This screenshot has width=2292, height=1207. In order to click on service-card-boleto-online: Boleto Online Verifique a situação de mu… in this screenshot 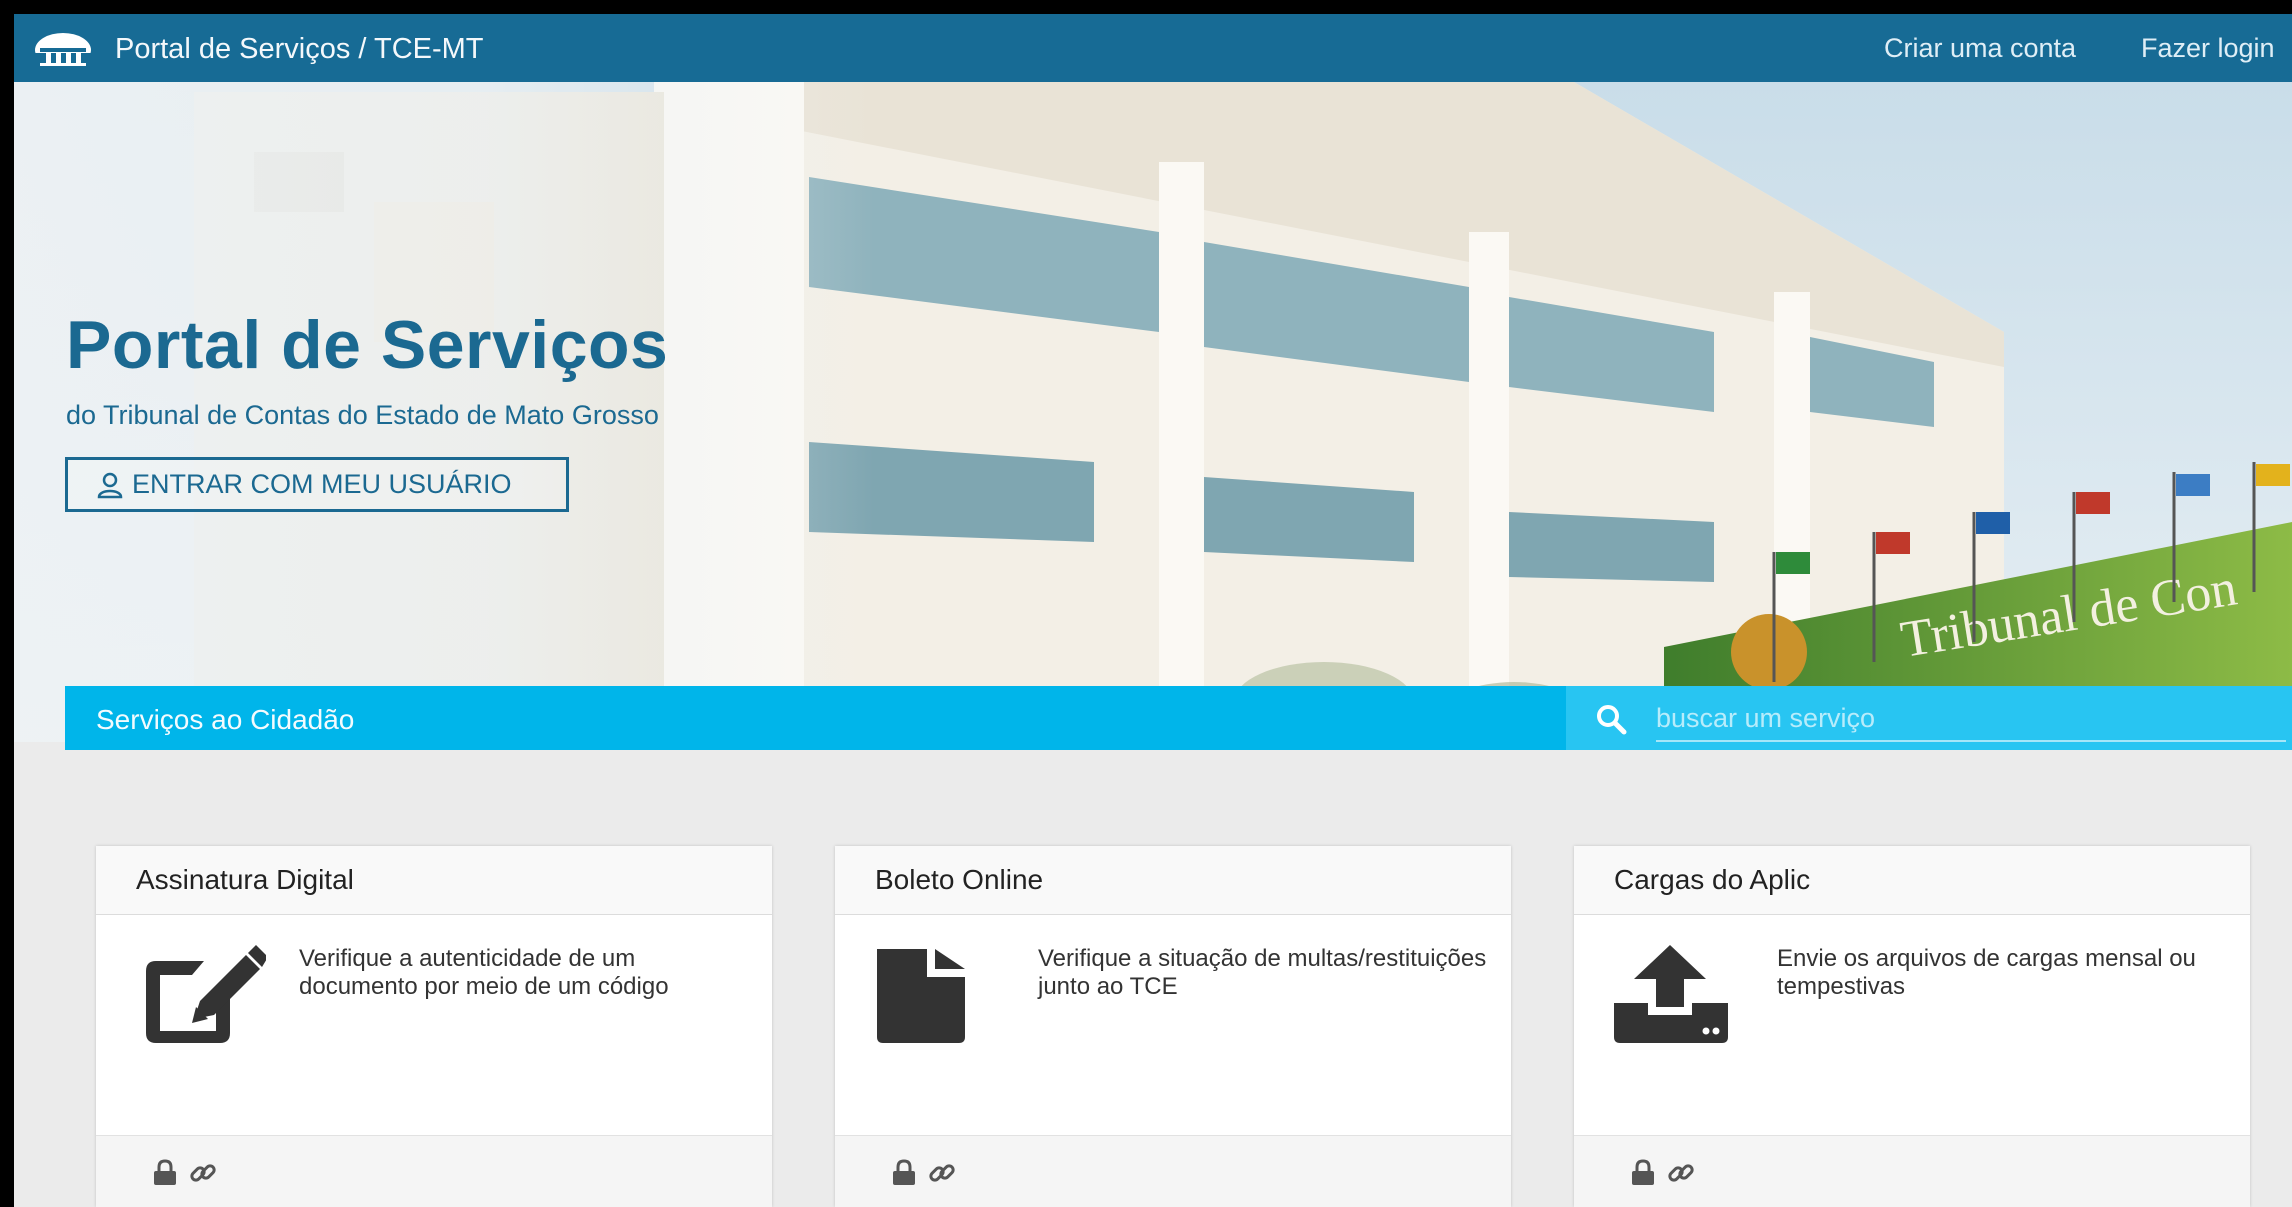, I will do `click(1173, 1026)`.